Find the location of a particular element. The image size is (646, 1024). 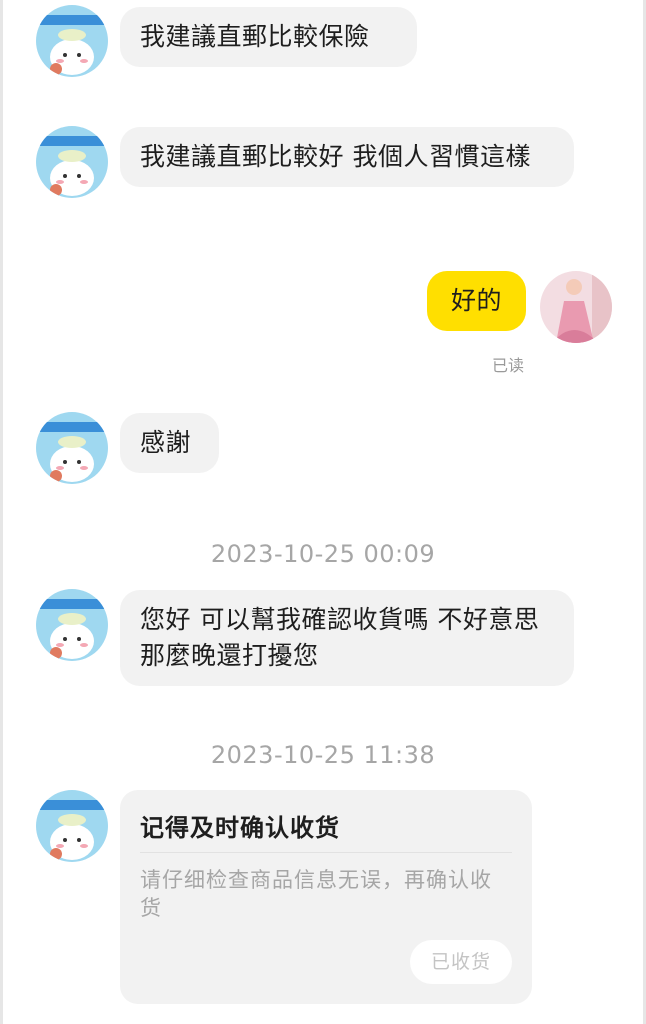

message-bubble: 我建議直郵比較好 我個人習慣這樣 is located at coordinates (347, 157).